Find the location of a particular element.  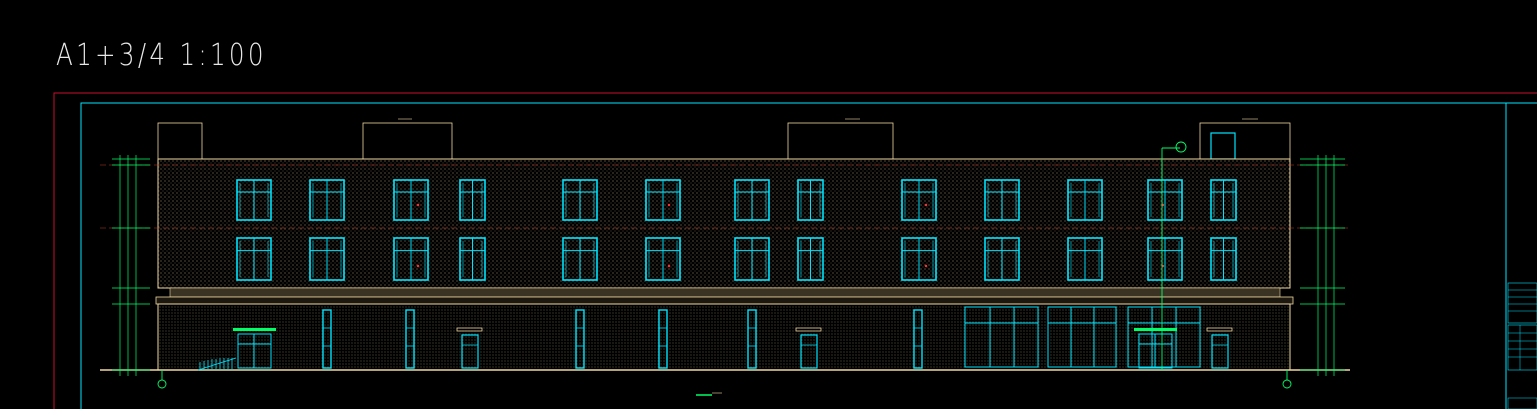

dimension-chain-right is located at coordinates (1322, 265).